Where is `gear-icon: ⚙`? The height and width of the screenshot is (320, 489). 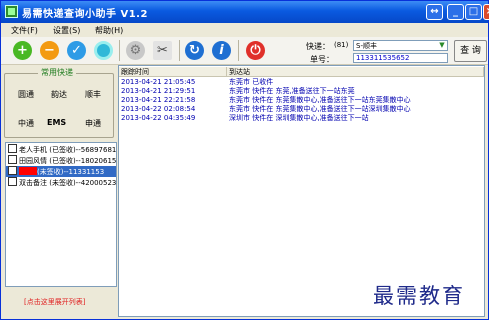 gear-icon: ⚙ is located at coordinates (135, 50).